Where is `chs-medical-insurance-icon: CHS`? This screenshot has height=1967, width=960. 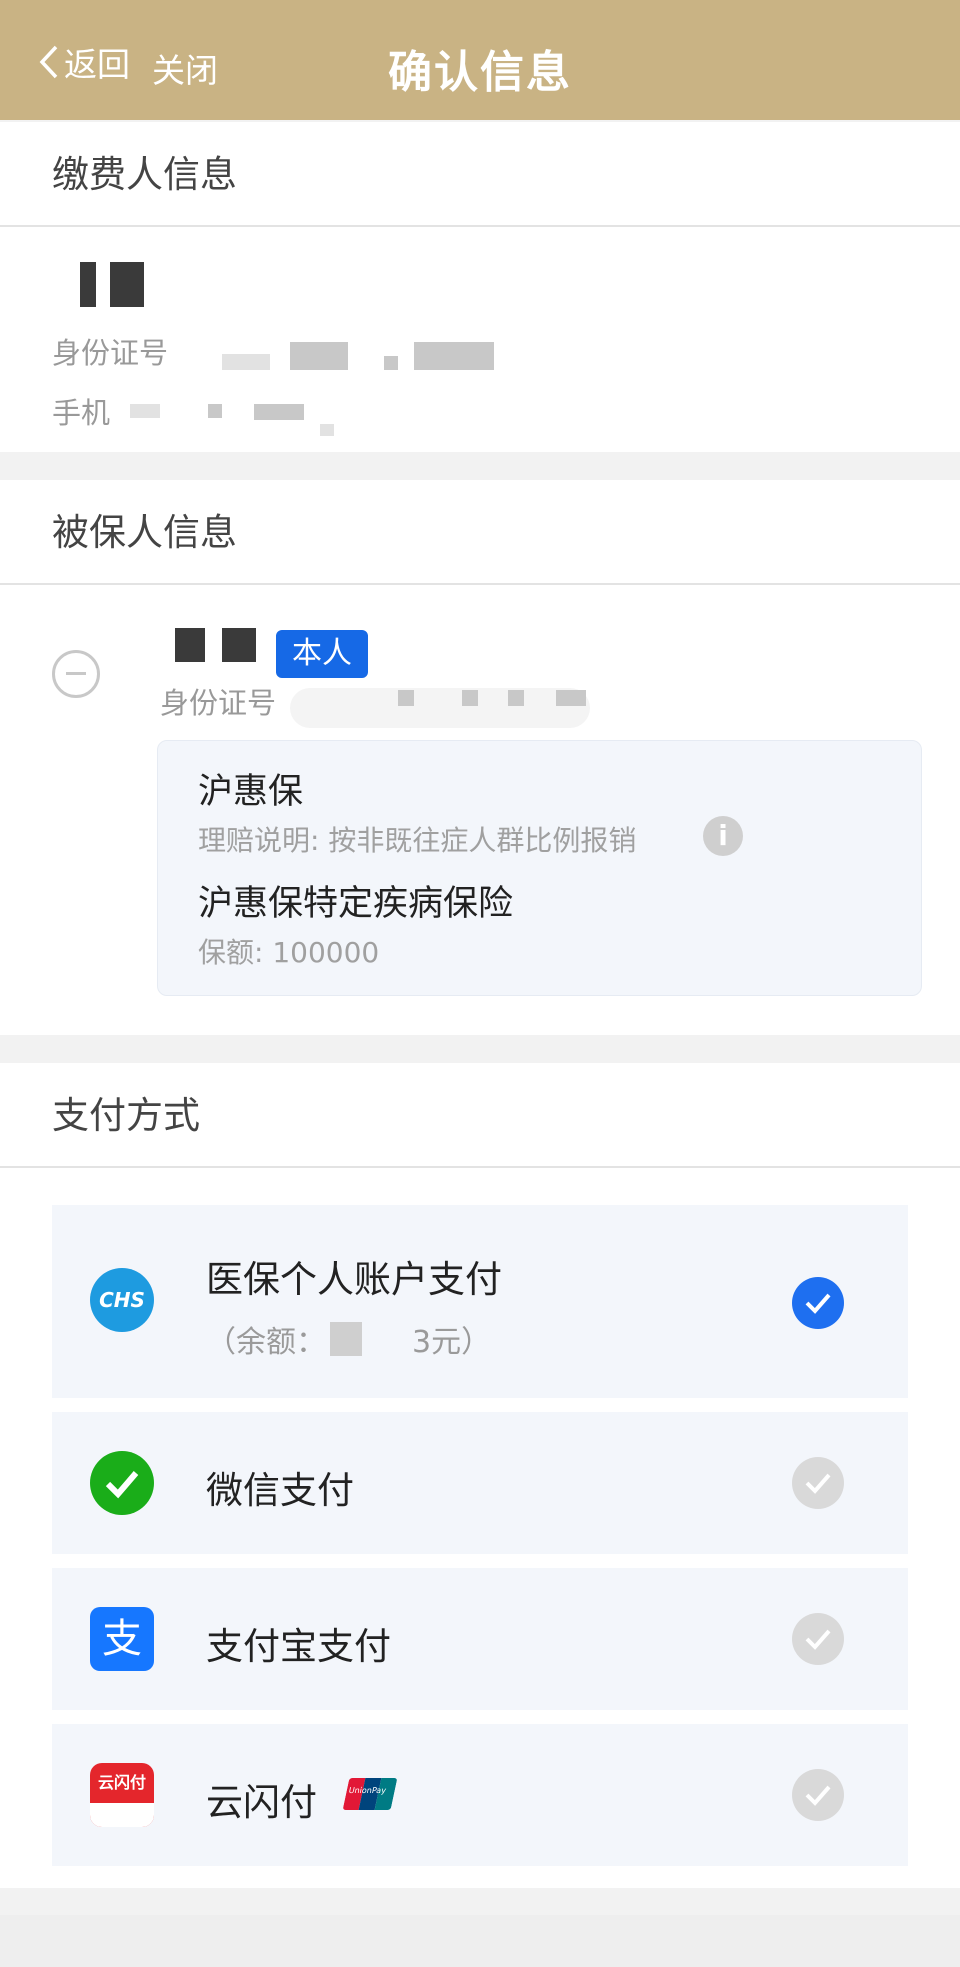 chs-medical-insurance-icon: CHS is located at coordinates (122, 1300).